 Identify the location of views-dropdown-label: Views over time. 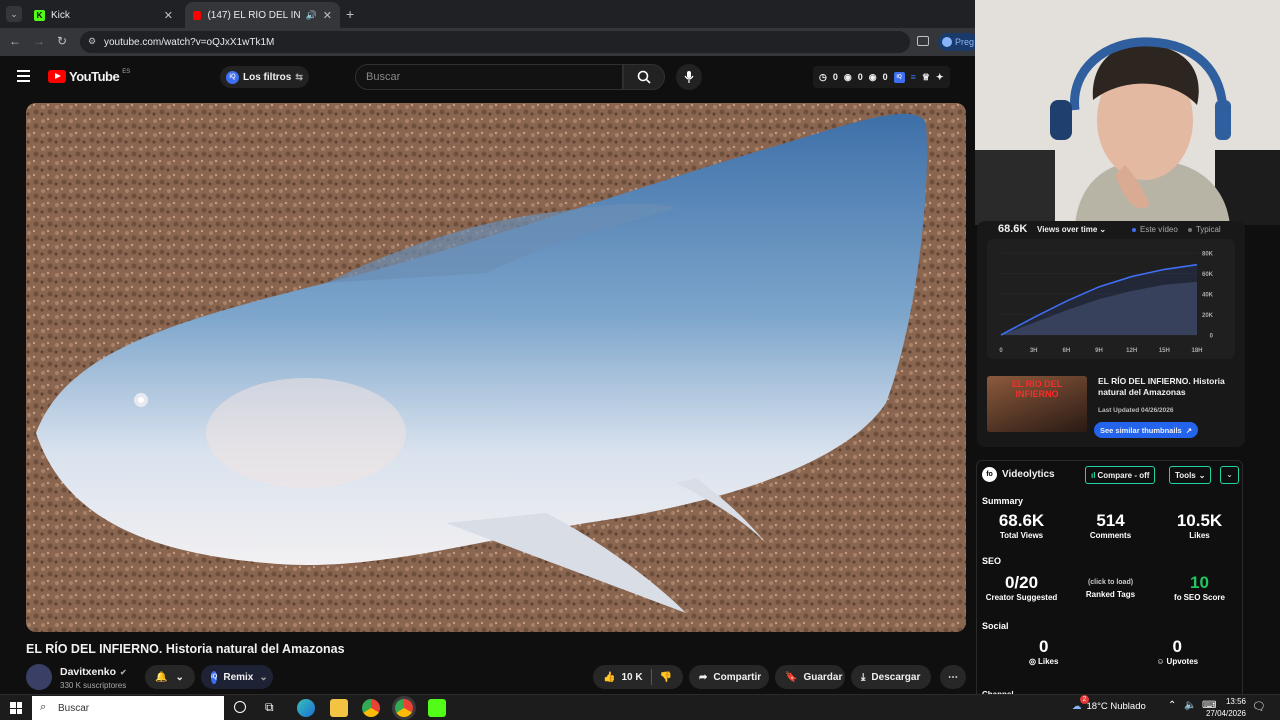
(1067, 229).